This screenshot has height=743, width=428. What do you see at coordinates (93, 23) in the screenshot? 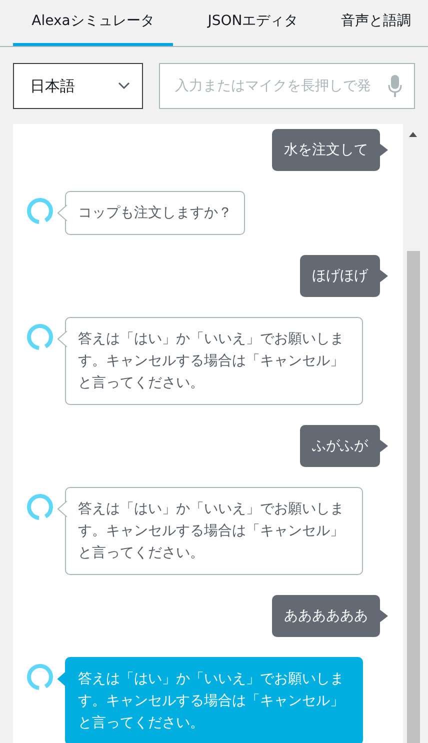
I see `tab: Alexaシミュレータ` at bounding box center [93, 23].